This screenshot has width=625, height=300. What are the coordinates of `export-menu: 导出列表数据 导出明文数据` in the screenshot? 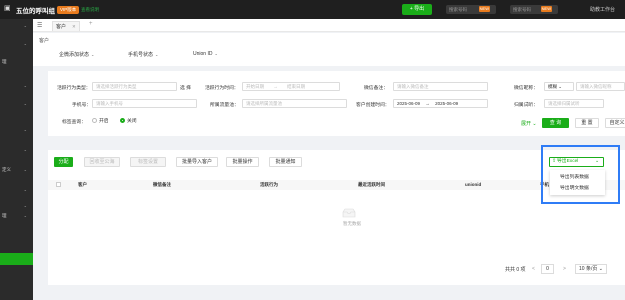 It's located at (577, 182).